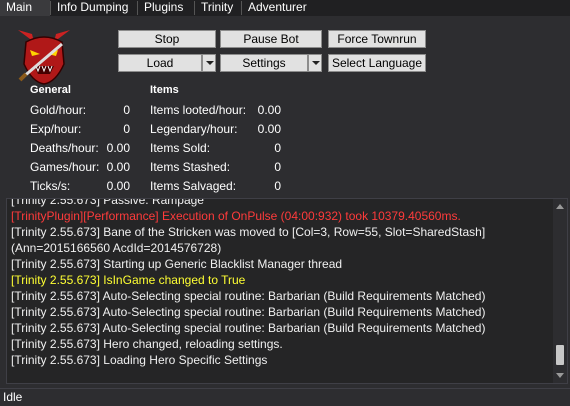 The height and width of the screenshot is (406, 570). I want to click on settings-button: Settings, so click(264, 63).